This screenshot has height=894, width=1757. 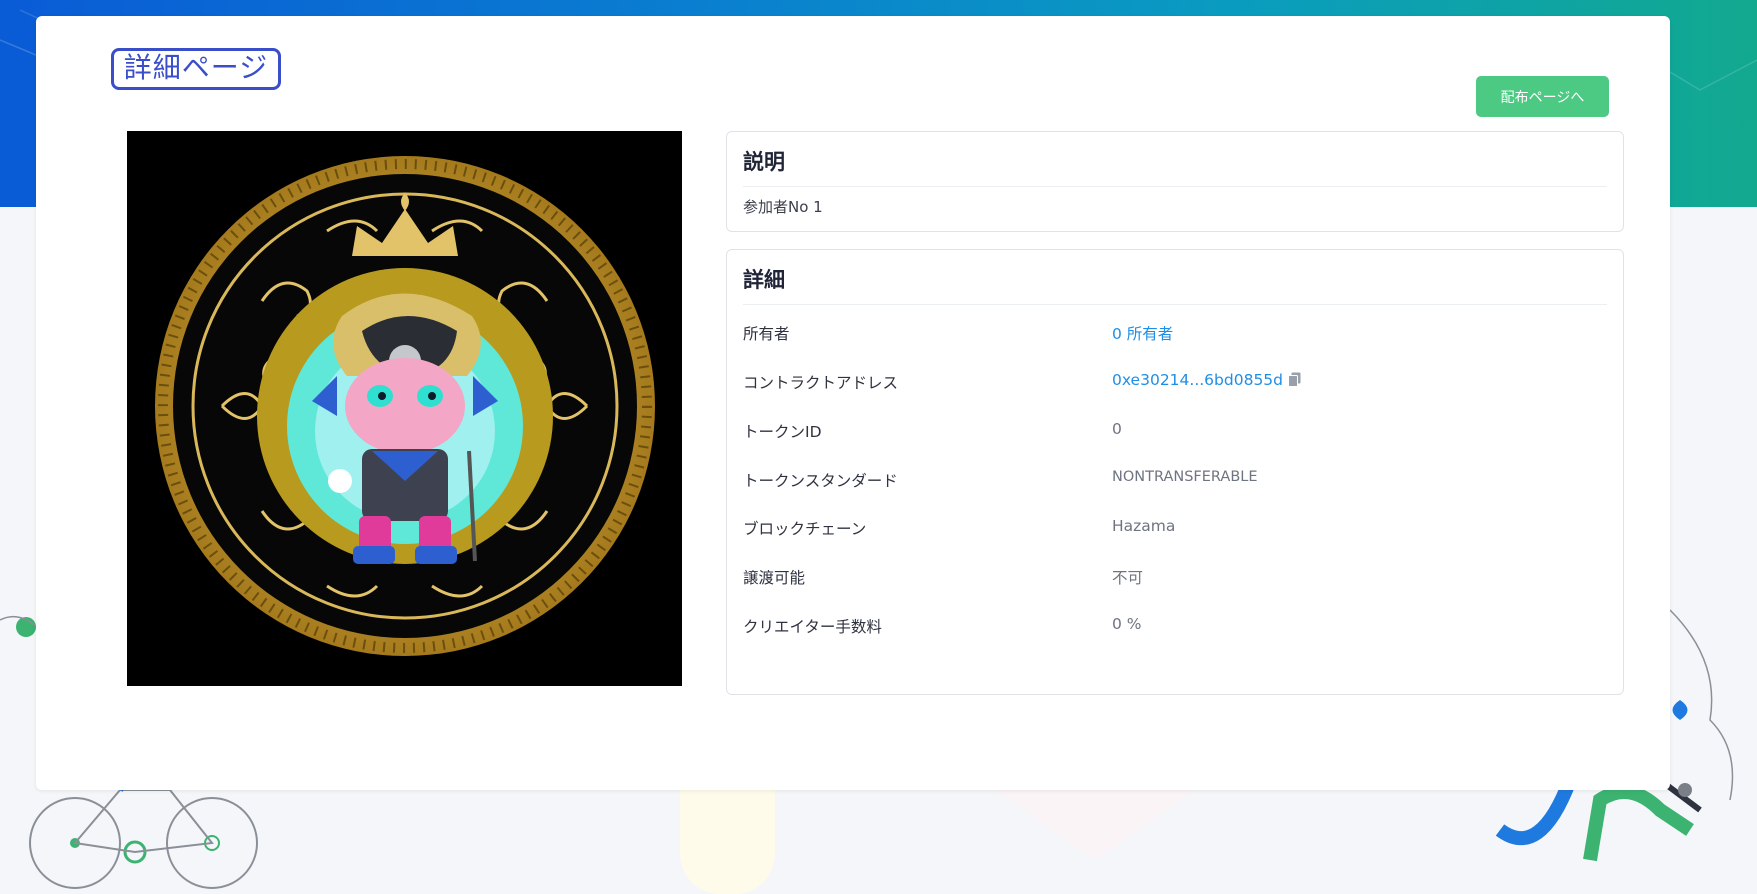 I want to click on description-heading: 説明, so click(x=764, y=162).